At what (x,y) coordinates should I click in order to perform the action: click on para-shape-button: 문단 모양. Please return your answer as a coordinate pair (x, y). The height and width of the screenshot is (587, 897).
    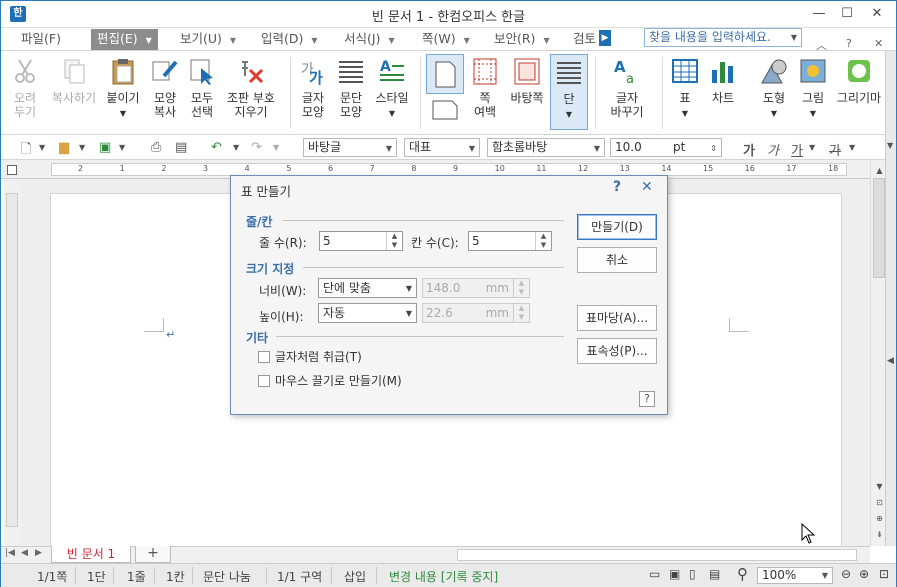
    Looking at the image, I should click on (351, 94).